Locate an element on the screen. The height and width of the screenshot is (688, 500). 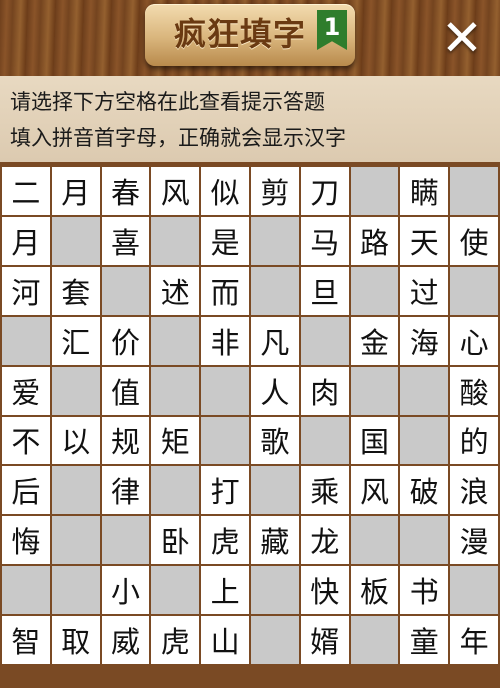
letter-cell: 肉 is located at coordinates (324, 390).